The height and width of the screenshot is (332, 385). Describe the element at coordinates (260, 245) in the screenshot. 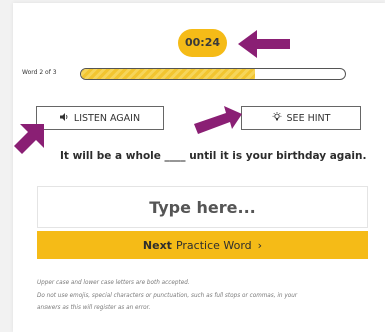

I see `chevron-right-icon: ›` at that location.